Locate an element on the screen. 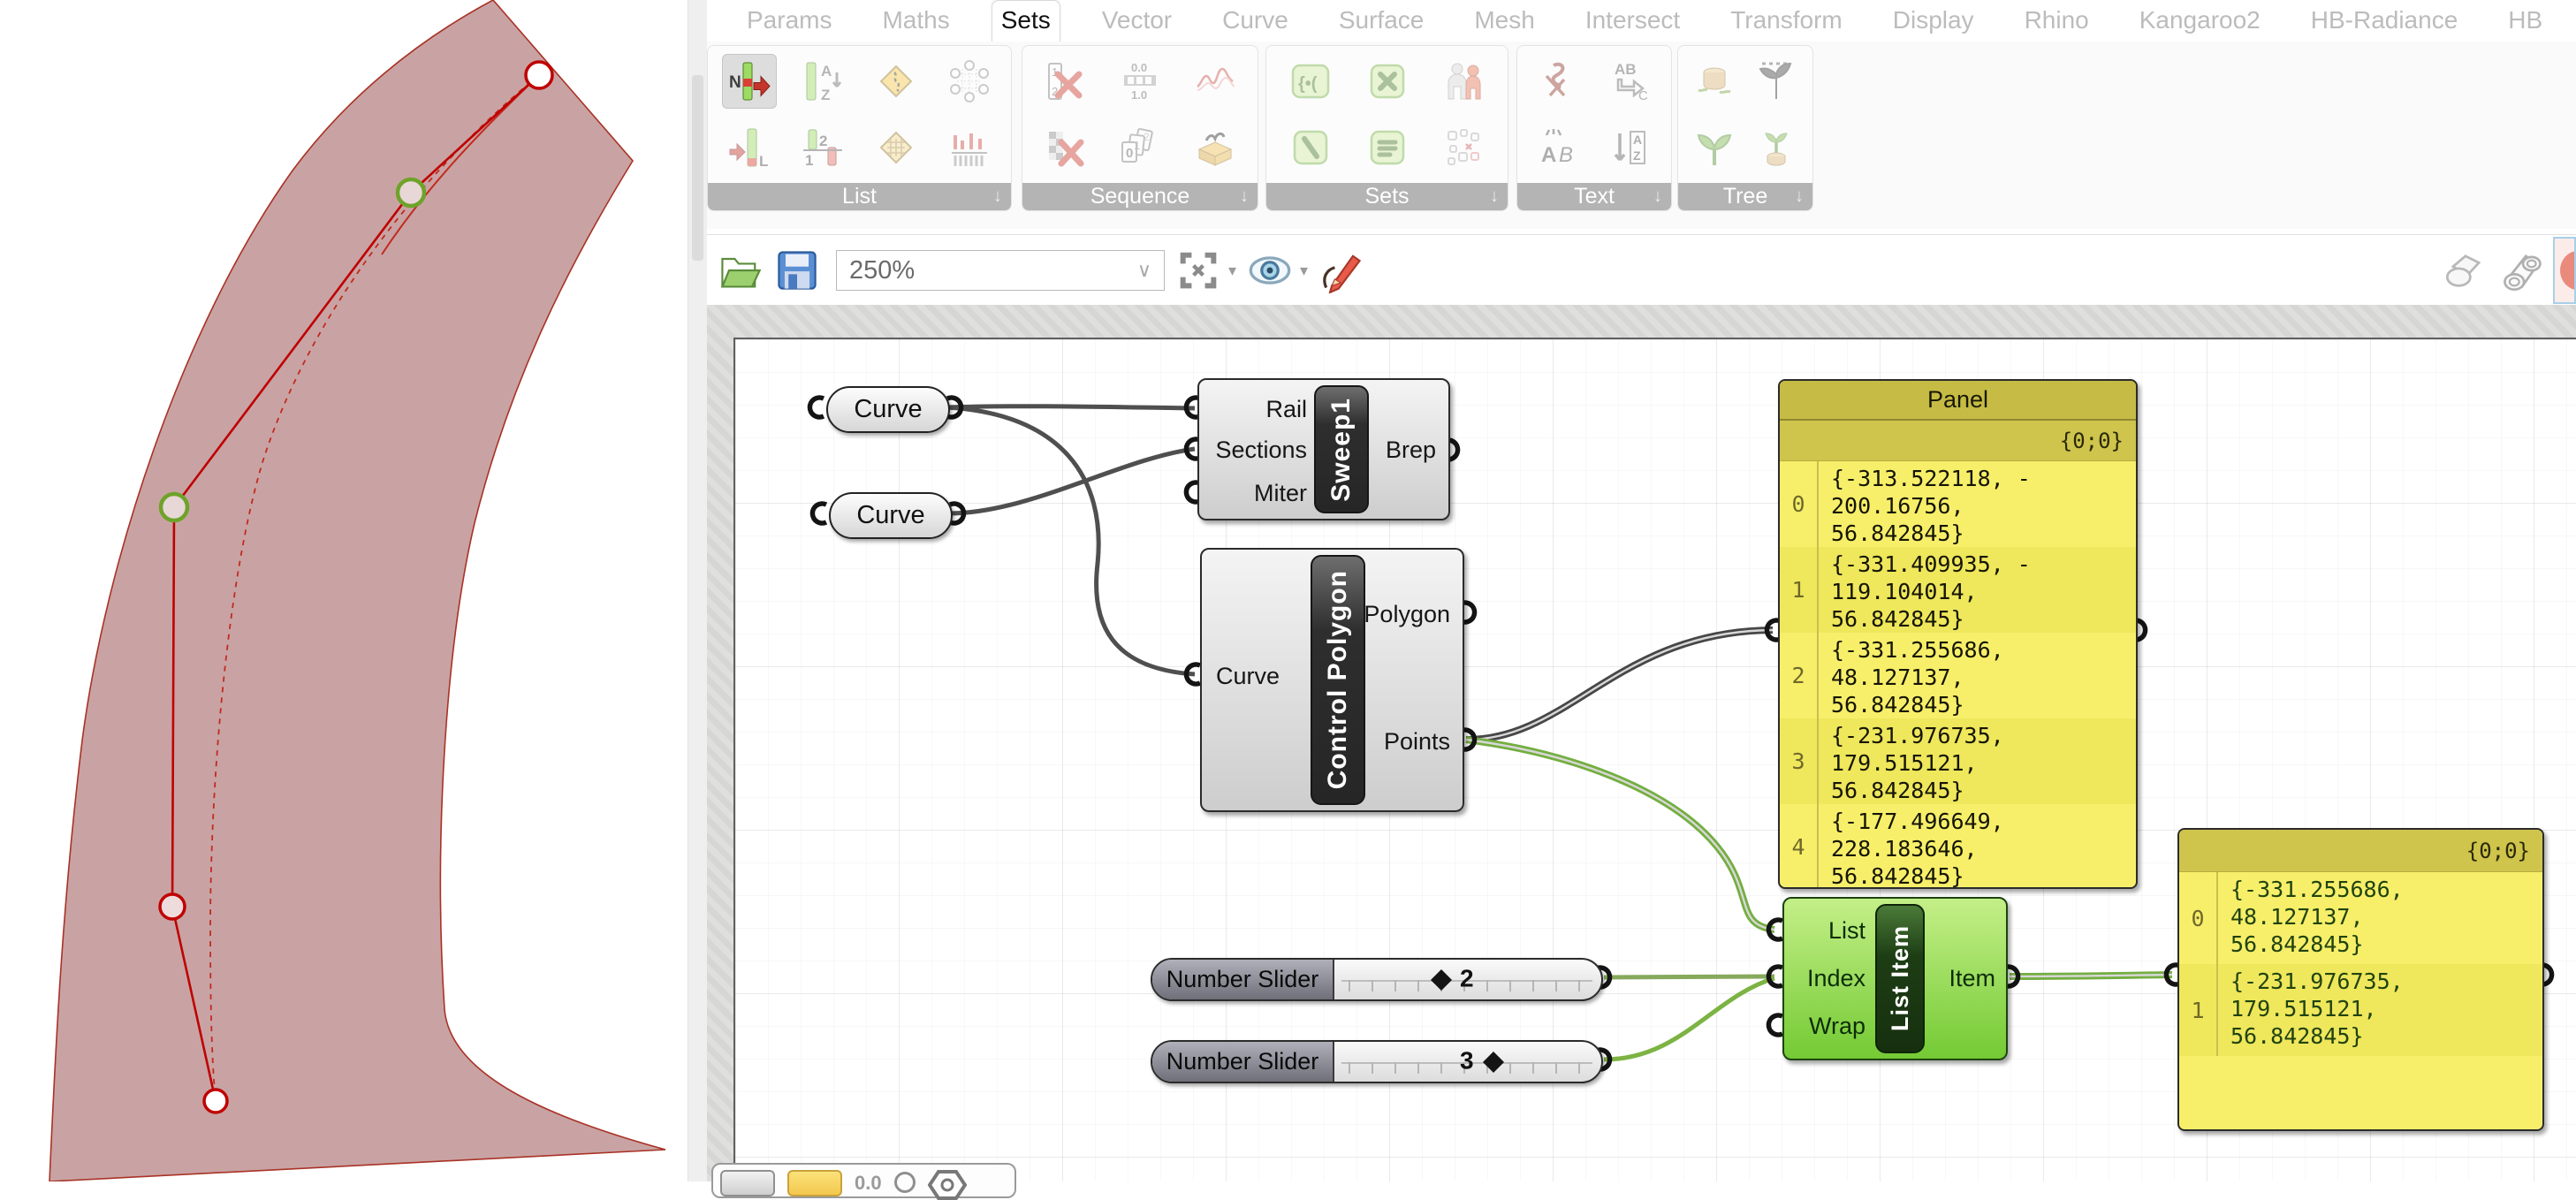  number-slider-1: Number Slider 2 is located at coordinates (1377, 979).